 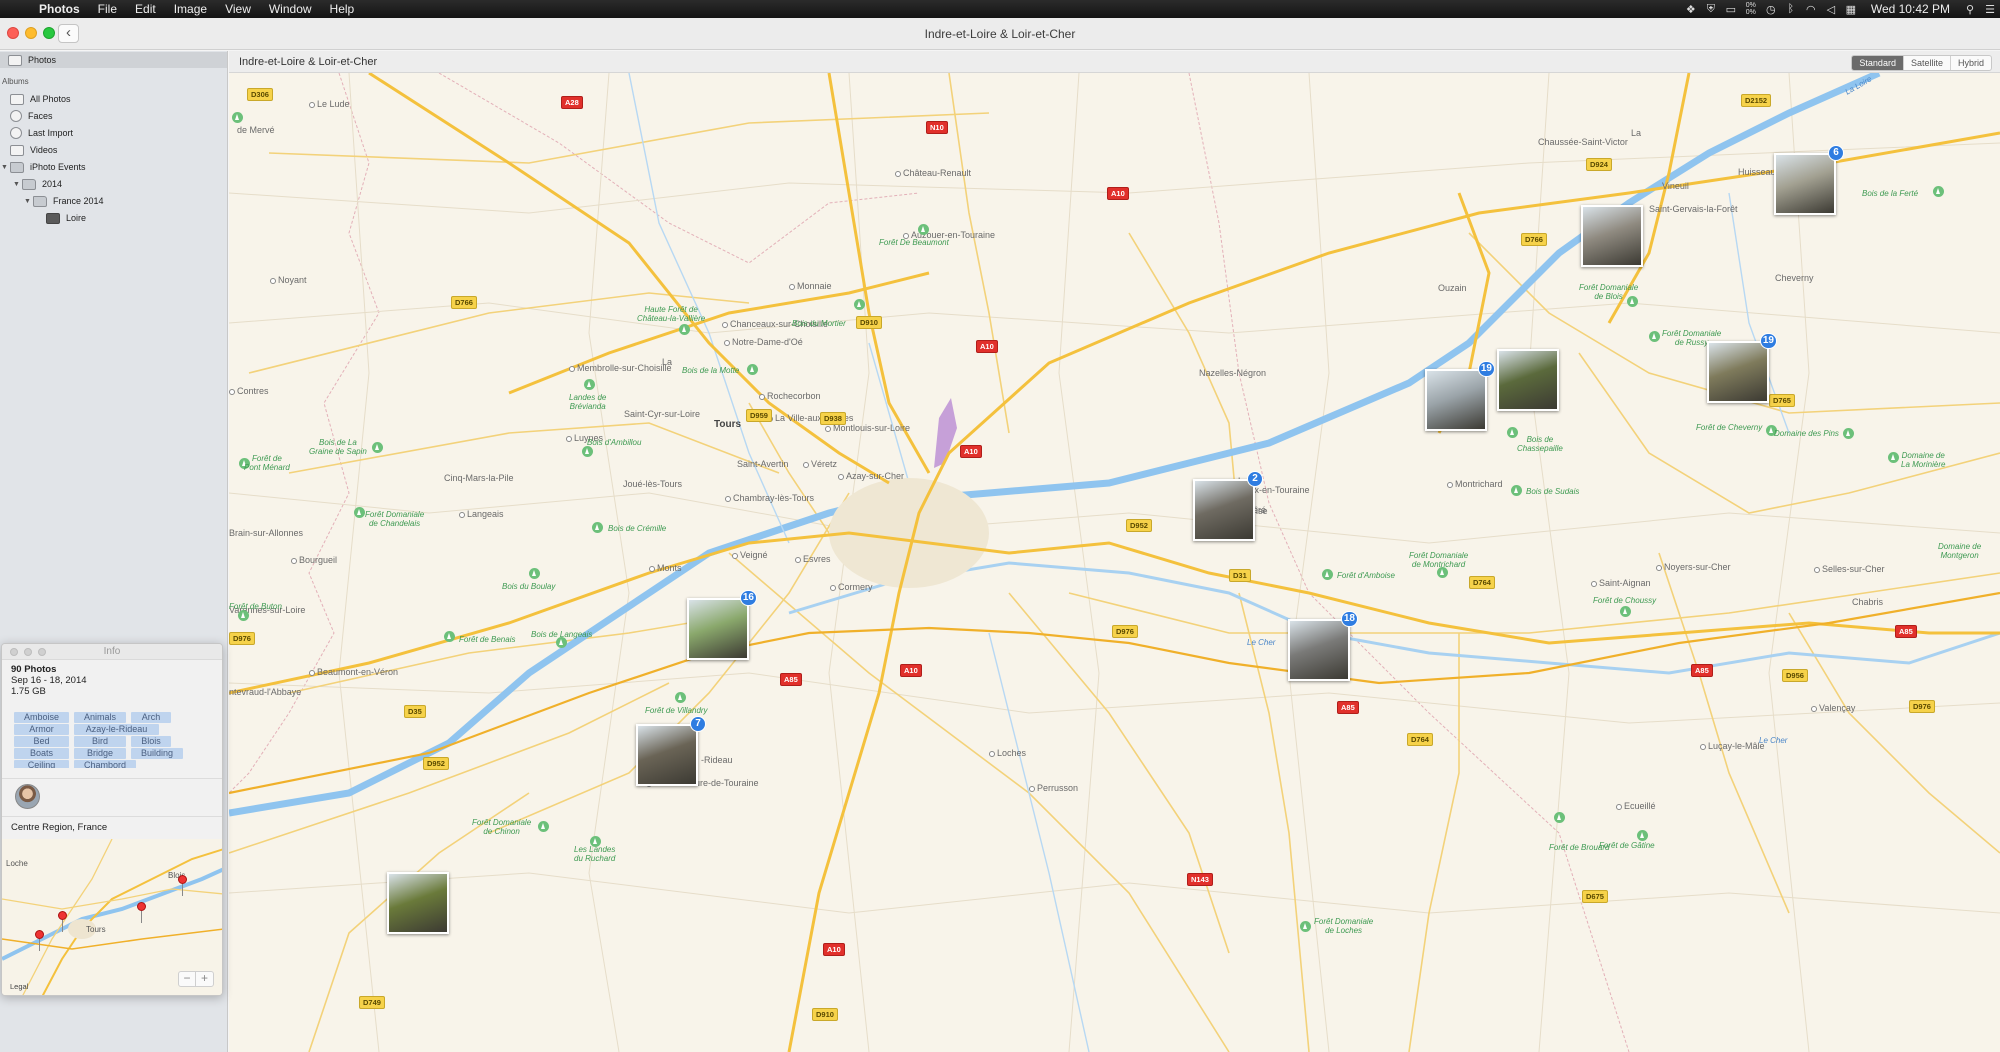 What do you see at coordinates (1877, 63) in the screenshot?
I see `map-type-standard: Standard` at bounding box center [1877, 63].